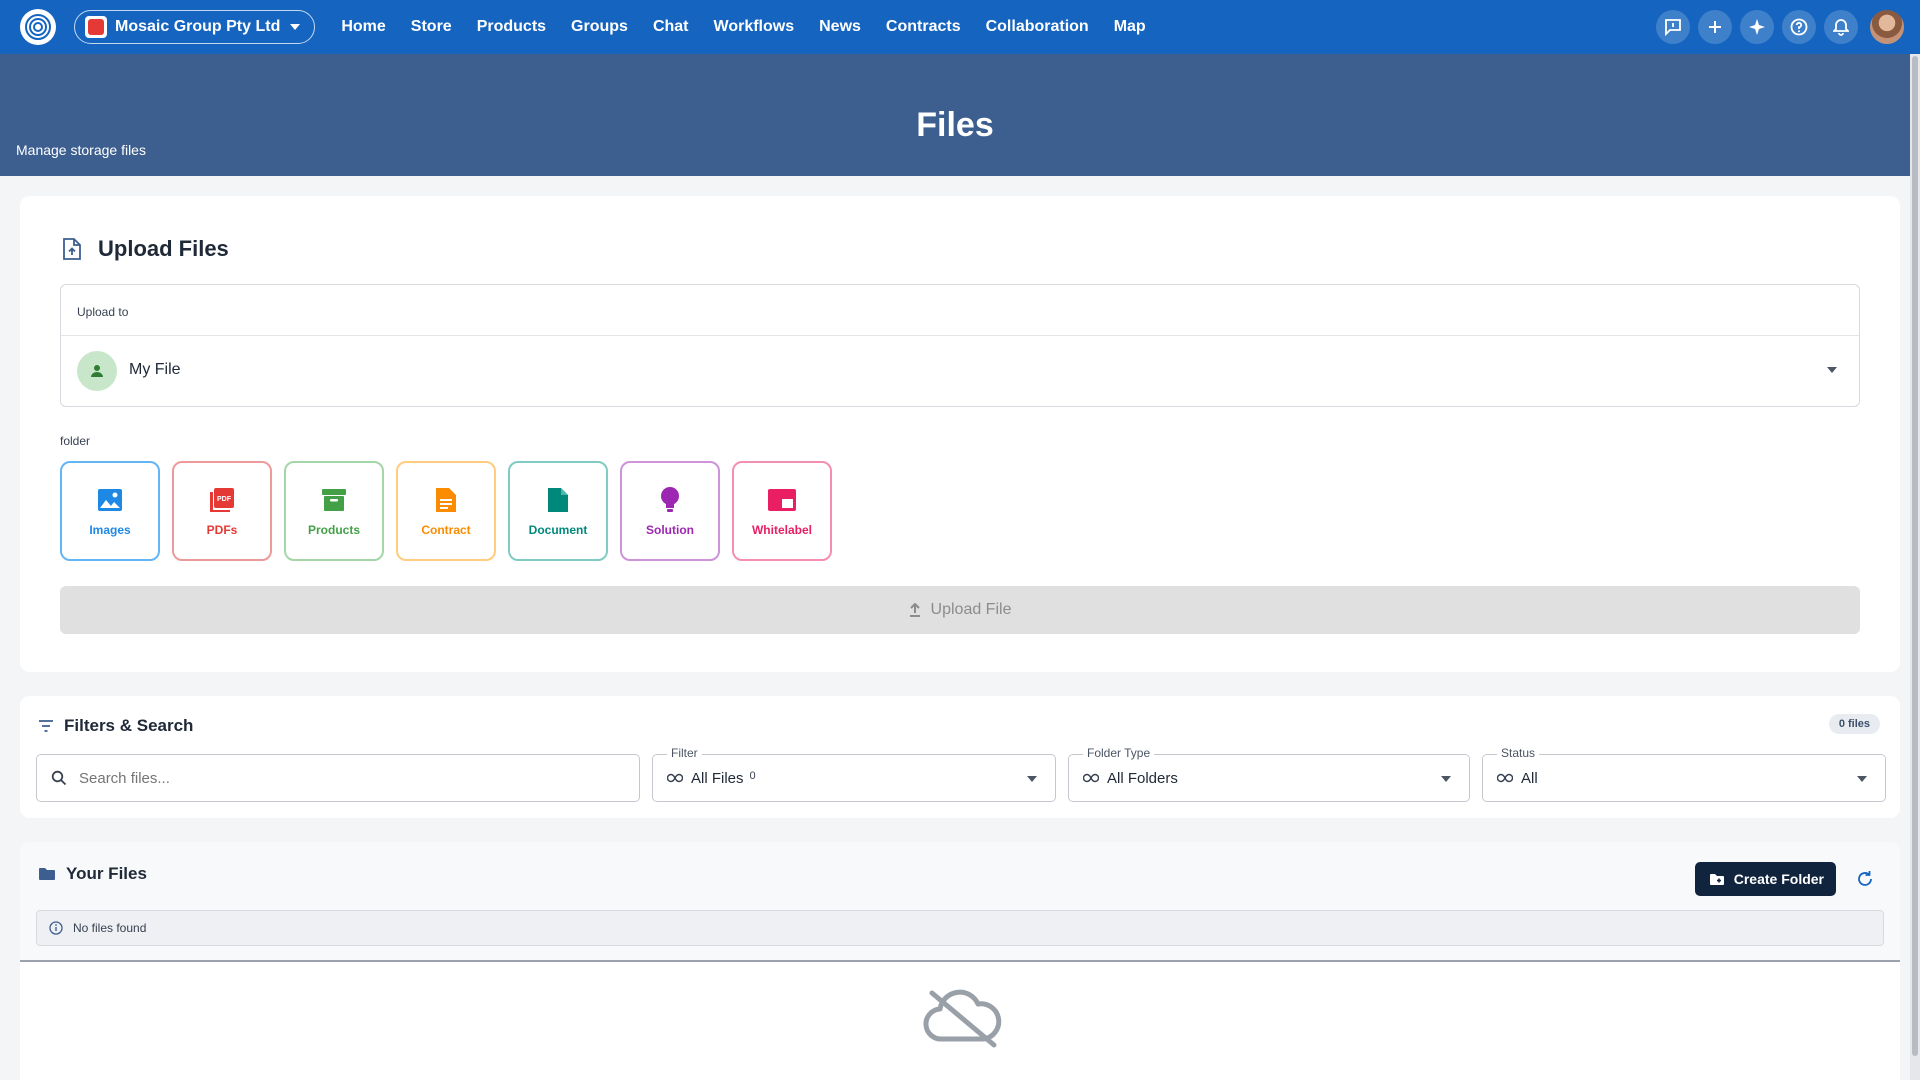 This screenshot has height=1080, width=1920. Describe the element at coordinates (962, 1018) in the screenshot. I see `cloud-off-icon` at that location.